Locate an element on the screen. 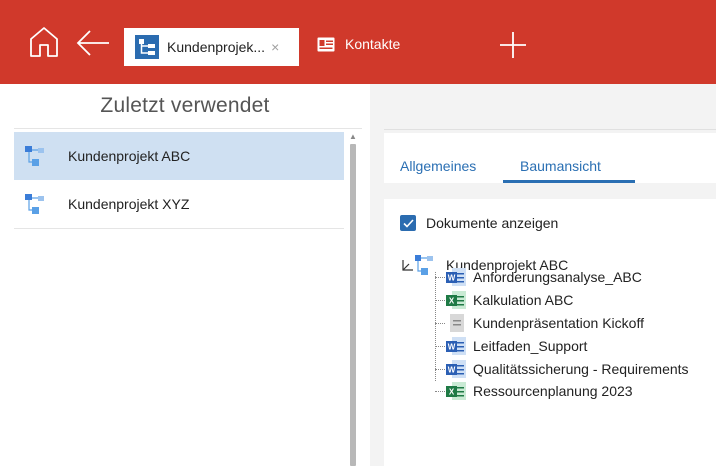 The height and width of the screenshot is (466, 716). tree-item-label: Kundenpräsentation Kickoff is located at coordinates (558, 323).